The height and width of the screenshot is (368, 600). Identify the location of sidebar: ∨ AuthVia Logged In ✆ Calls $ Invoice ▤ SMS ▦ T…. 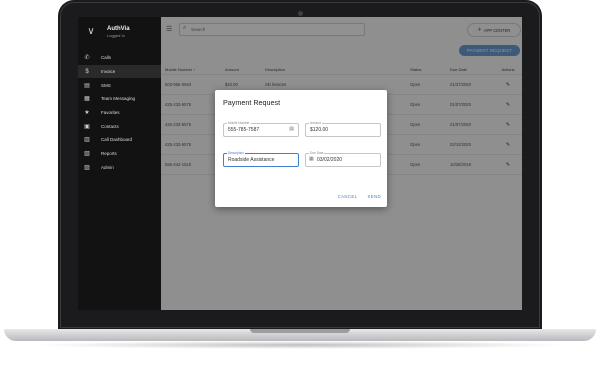
(119, 163).